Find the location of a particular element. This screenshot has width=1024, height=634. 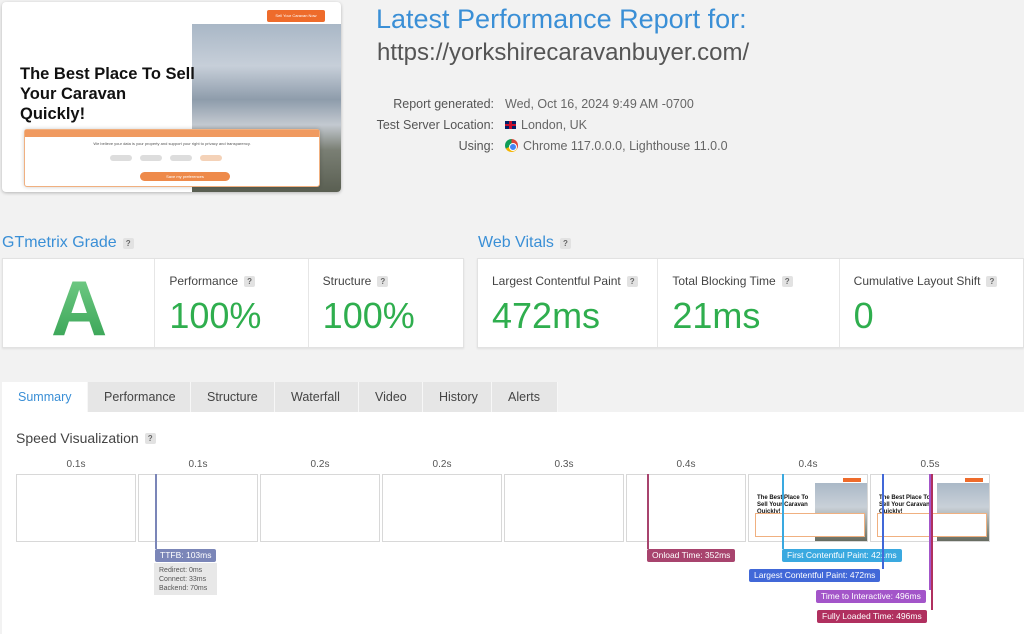

meta-label: Test Server Location: is located at coordinates (435, 124).